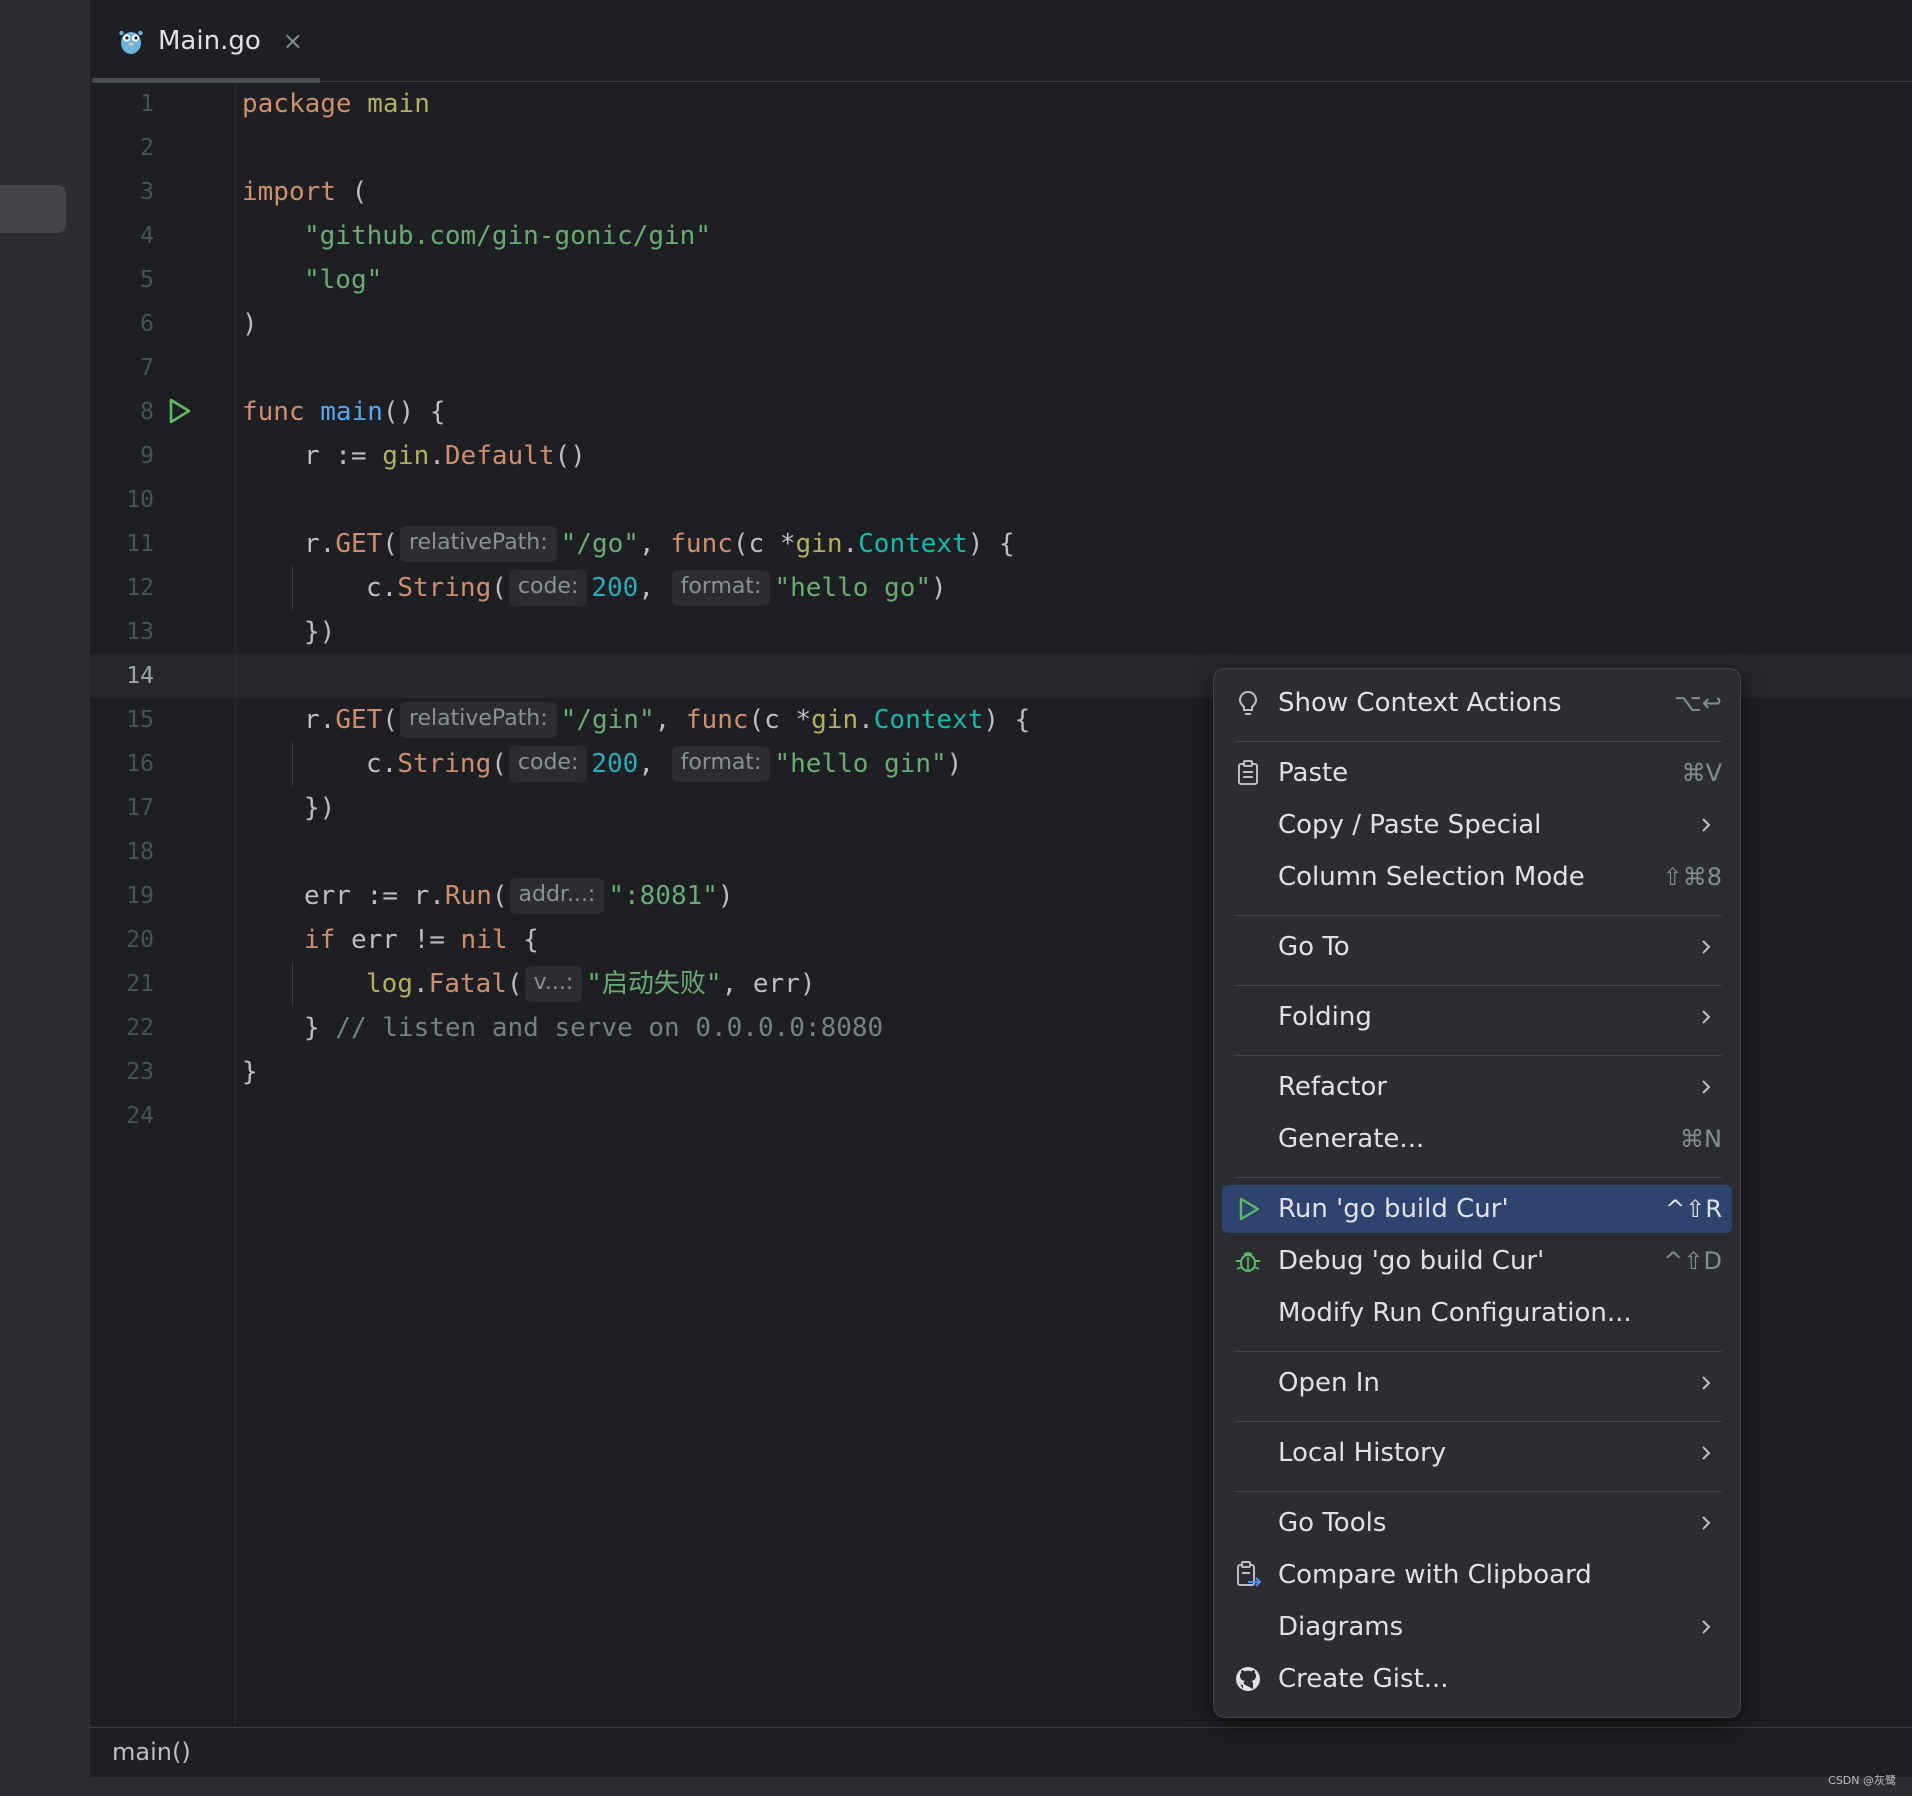 The height and width of the screenshot is (1796, 1912). Describe the element at coordinates (140, 544) in the screenshot. I see `line-number: 11` at that location.